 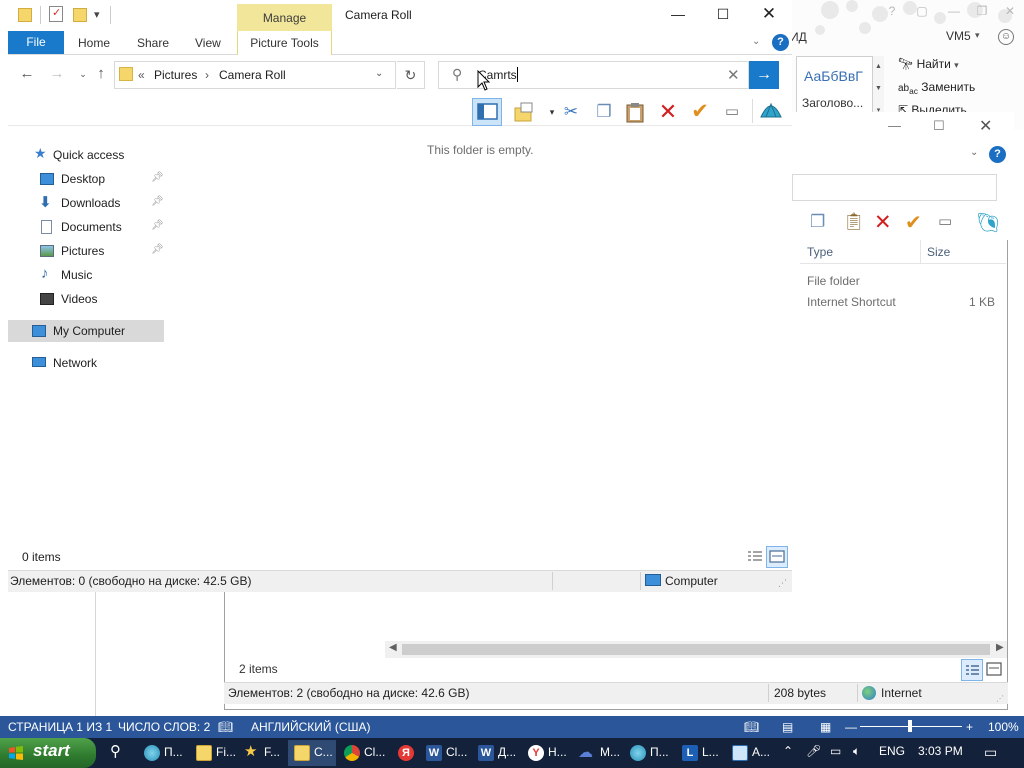 I want to click on up-arrow-icon: ↑, so click(x=101, y=75).